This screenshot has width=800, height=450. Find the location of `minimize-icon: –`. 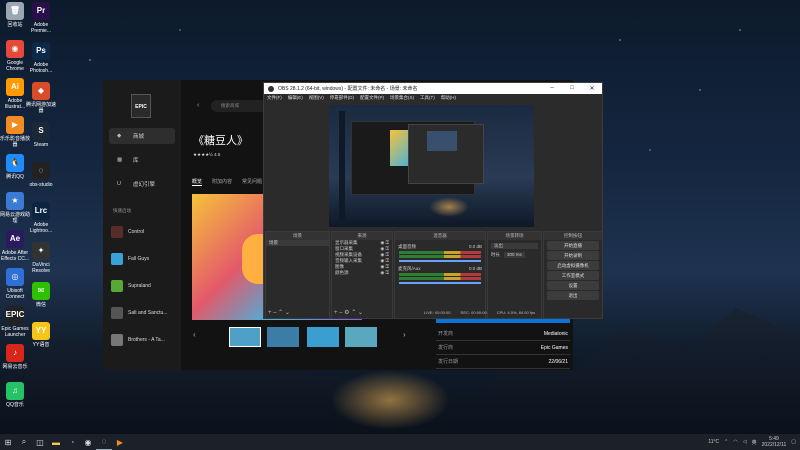

minimize-icon: – is located at coordinates (552, 88).